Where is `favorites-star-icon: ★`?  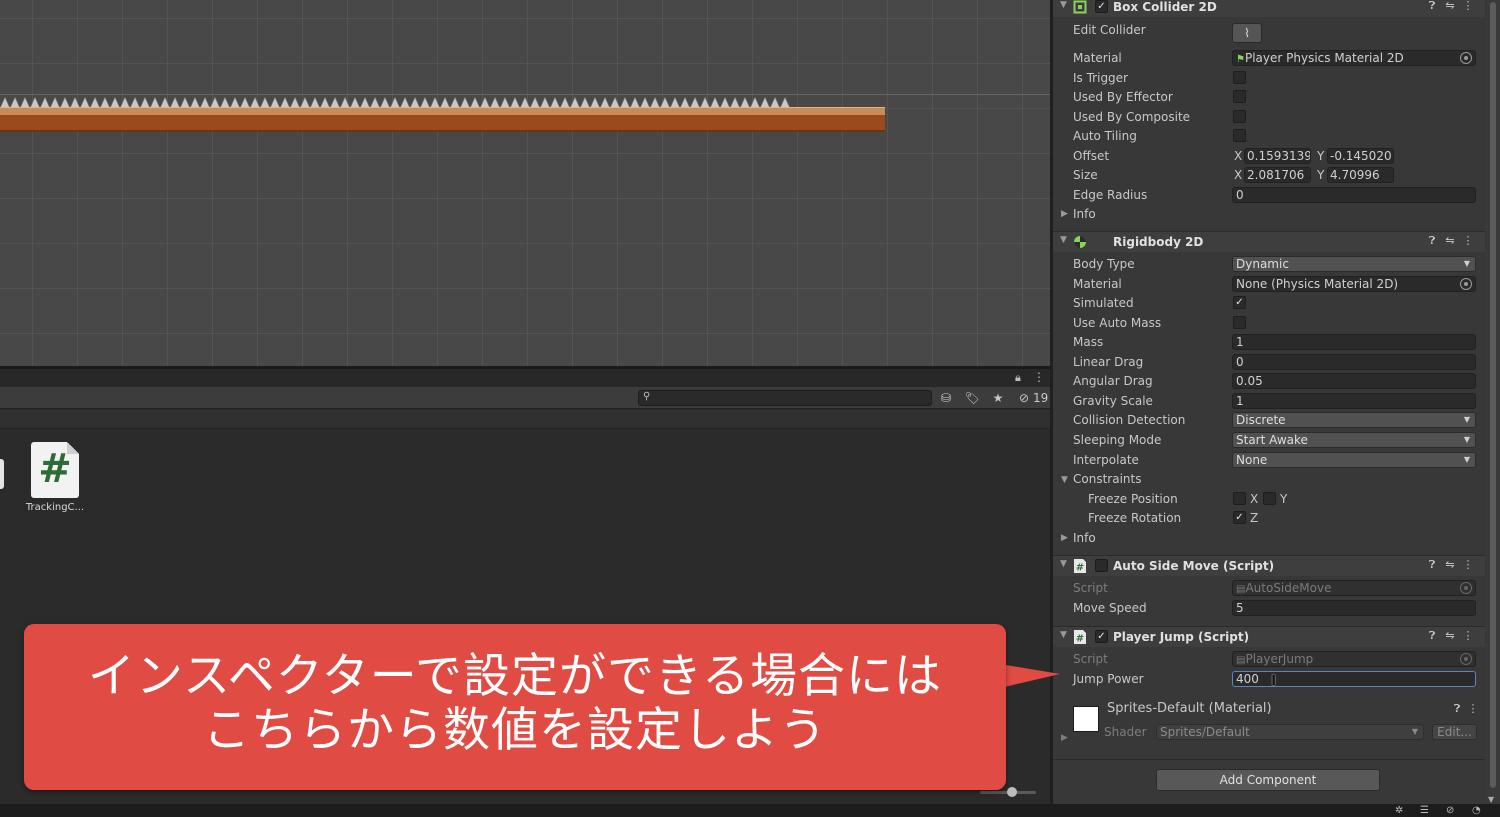
favorites-star-icon: ★ is located at coordinates (998, 398).